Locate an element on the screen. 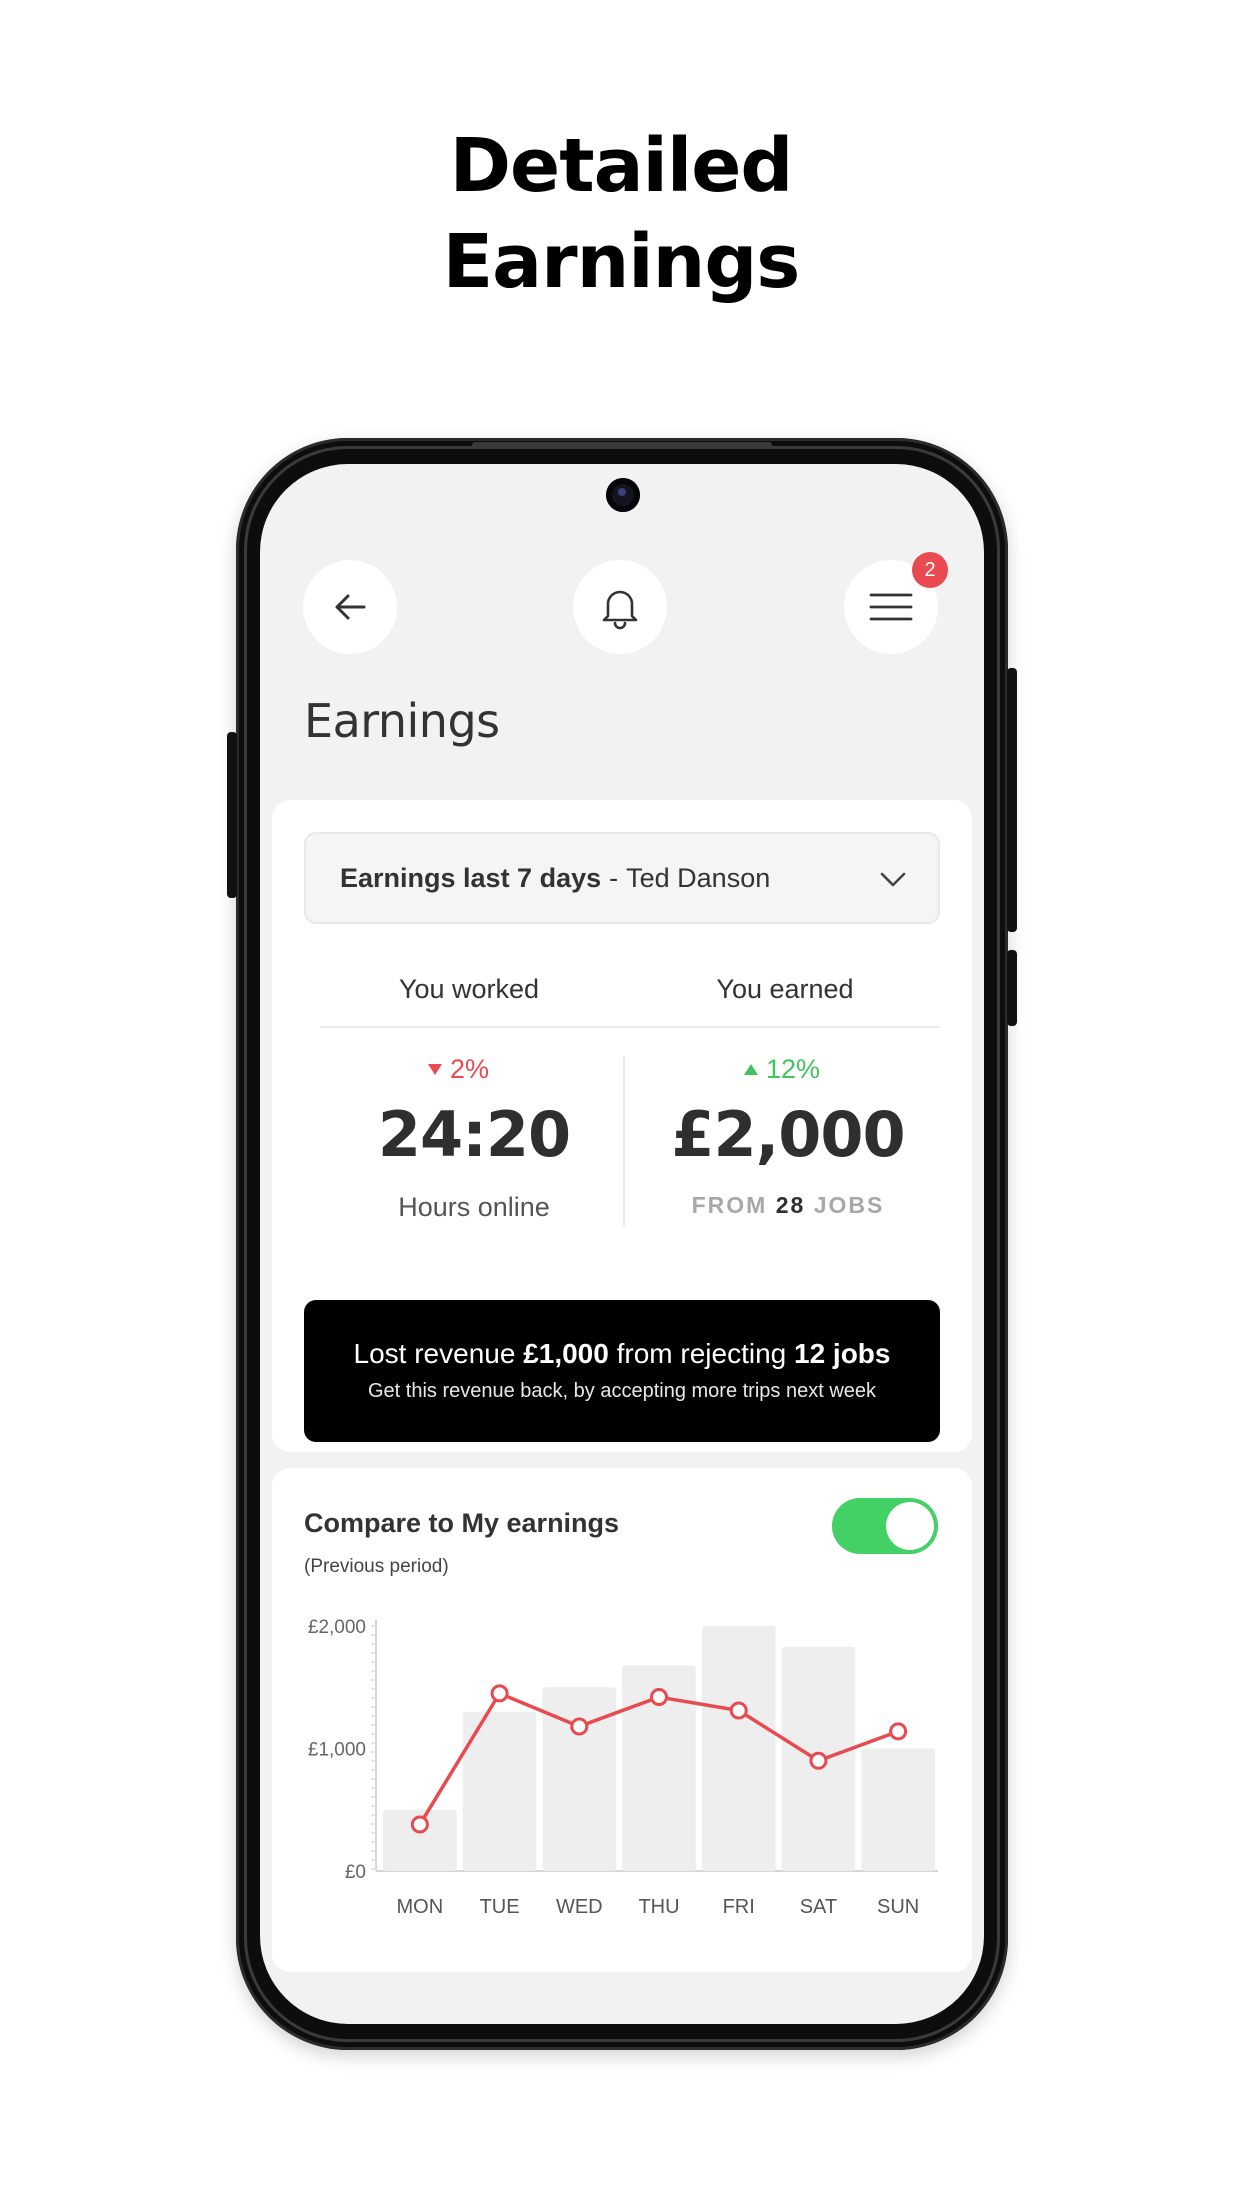 The height and width of the screenshot is (2208, 1242). compare-title: Compare to My earnings is located at coordinates (462, 1523).